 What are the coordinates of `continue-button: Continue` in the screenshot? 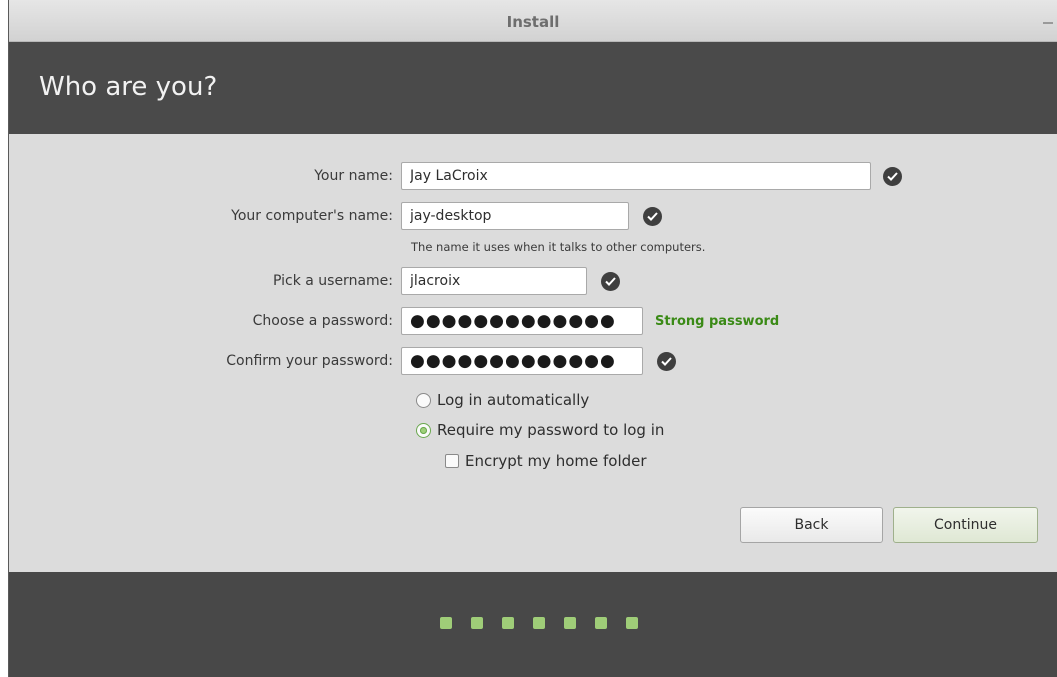 It's located at (965, 525).